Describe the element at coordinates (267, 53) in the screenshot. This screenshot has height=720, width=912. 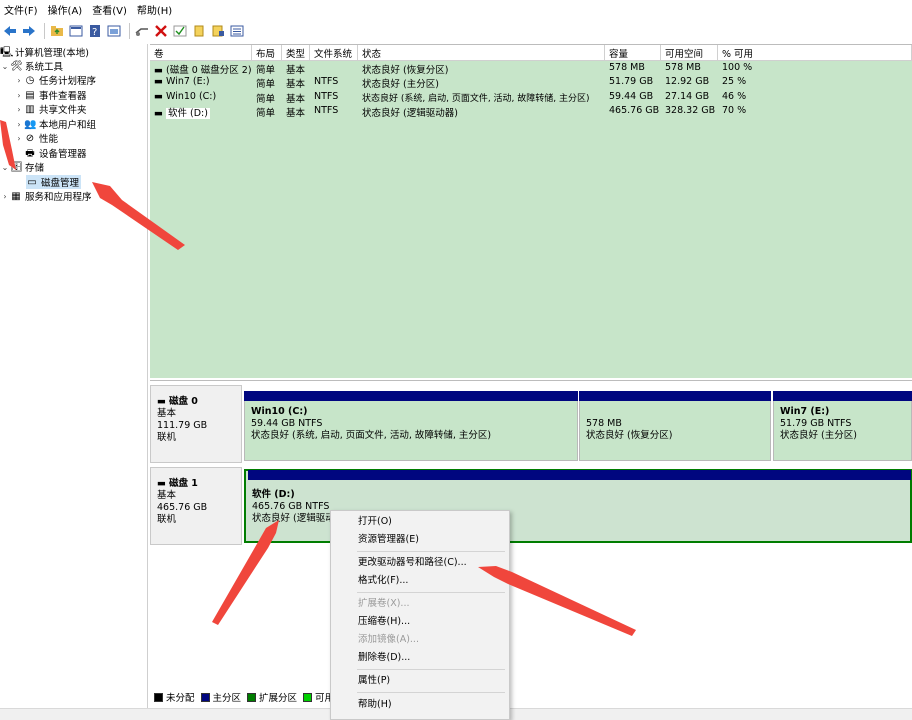
I see `column-header-layout: 布局` at that location.